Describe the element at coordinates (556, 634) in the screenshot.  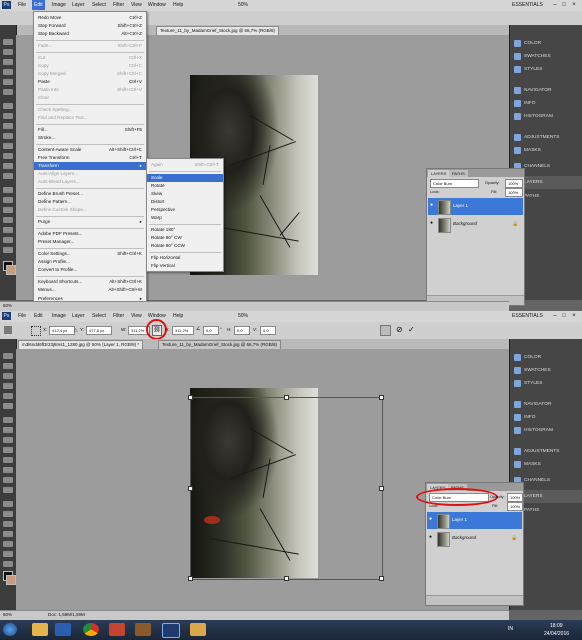
I see `clock-date: 24/04/2016` at that location.